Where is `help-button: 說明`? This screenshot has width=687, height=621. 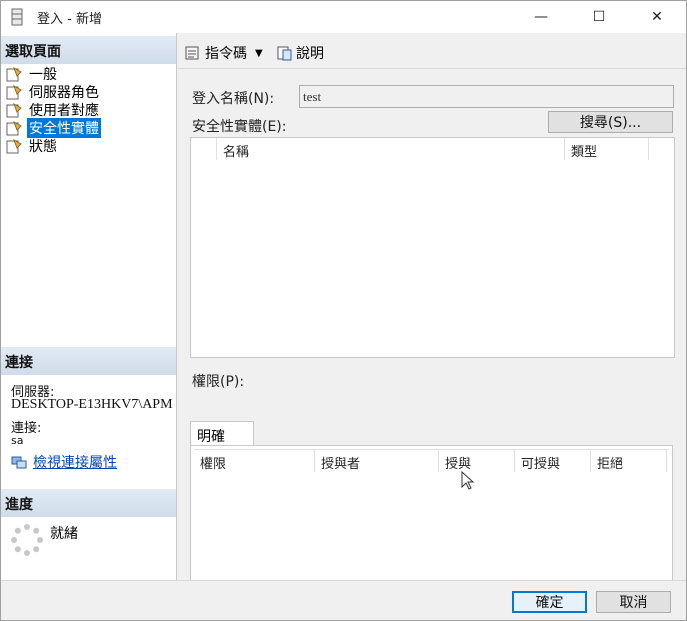 help-button: 說明 is located at coordinates (300, 53).